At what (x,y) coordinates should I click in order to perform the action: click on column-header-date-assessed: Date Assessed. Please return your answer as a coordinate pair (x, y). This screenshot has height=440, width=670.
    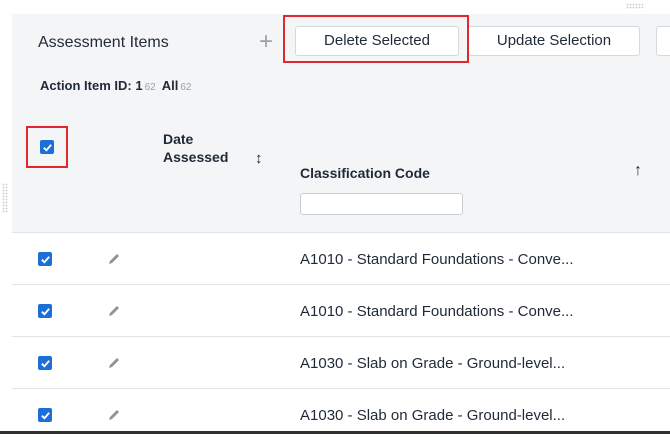
    Looking at the image, I should click on (208, 148).